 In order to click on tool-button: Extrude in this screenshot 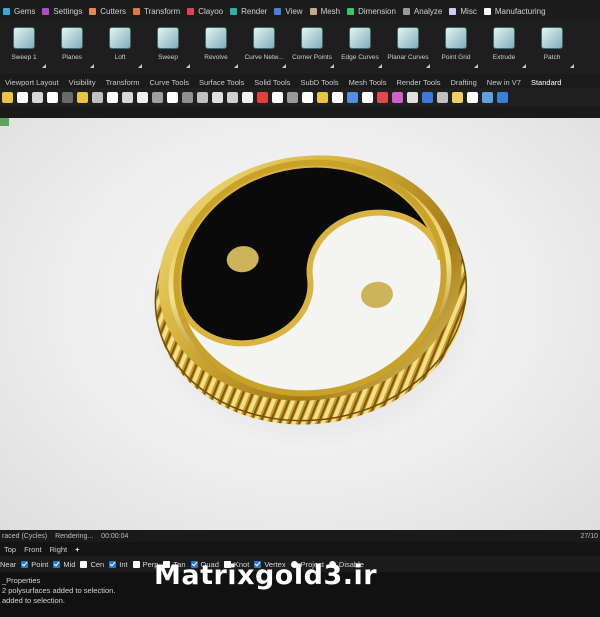, I will do `click(504, 48)`.